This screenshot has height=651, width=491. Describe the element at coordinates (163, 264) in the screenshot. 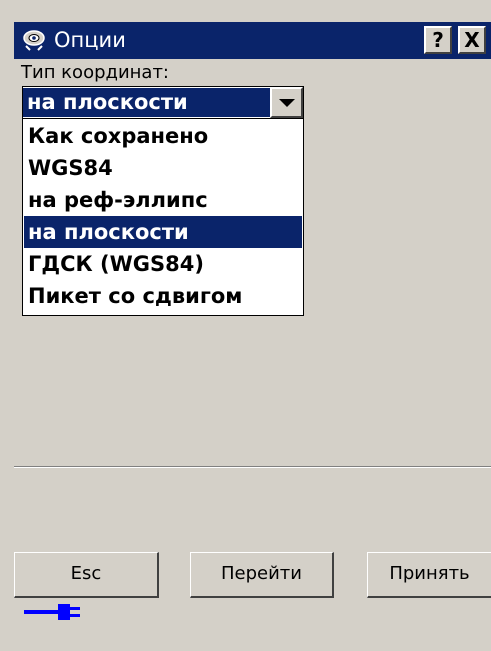

I see `dropdown-option-gdsk-wgs84: ГДСК (WGS84)` at that location.